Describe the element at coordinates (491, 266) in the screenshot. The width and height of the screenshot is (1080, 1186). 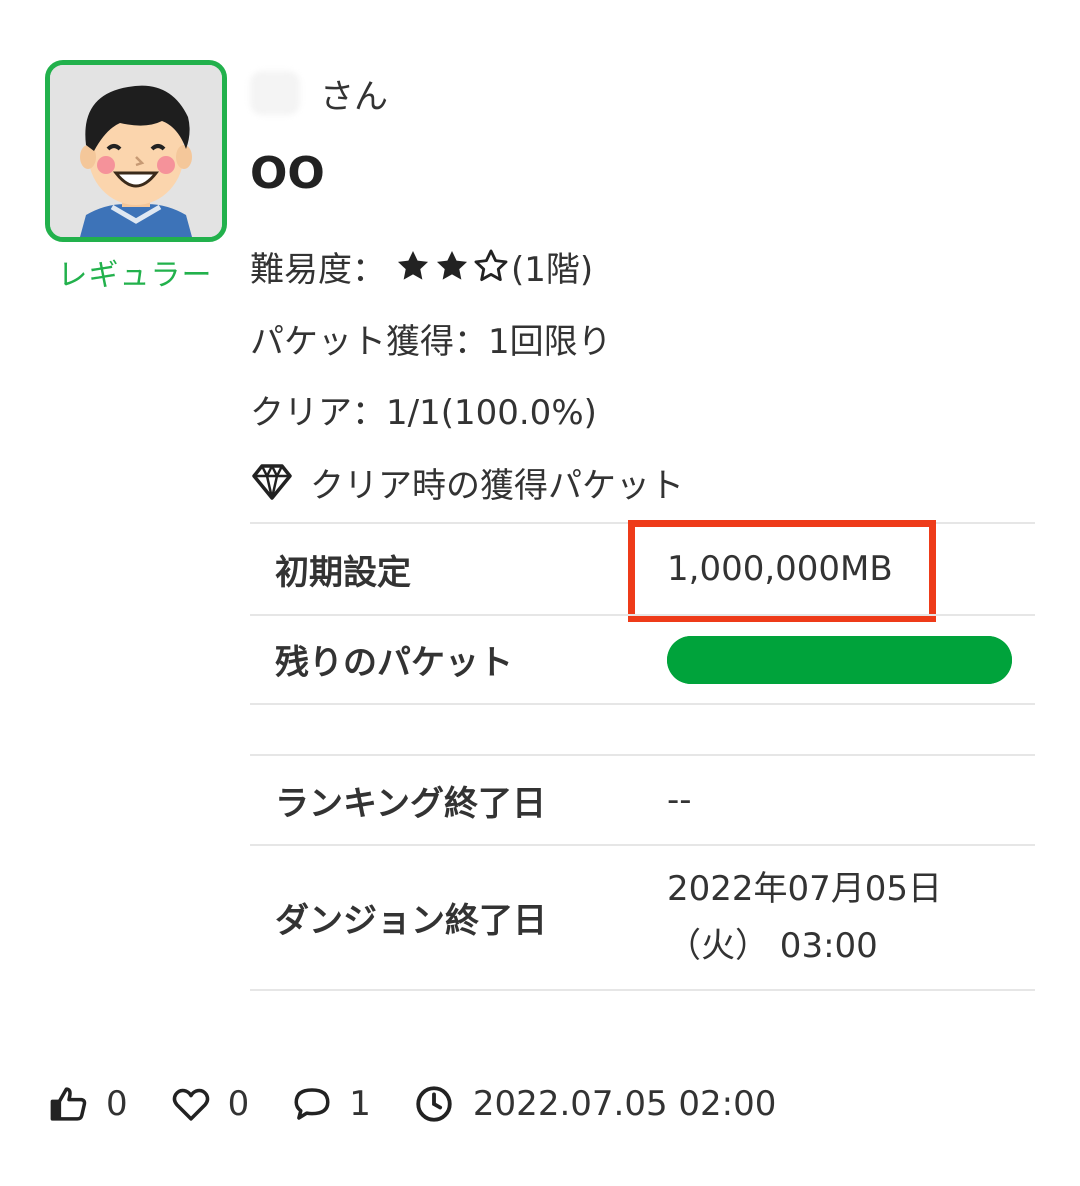
I see `star-empty-icon` at that location.